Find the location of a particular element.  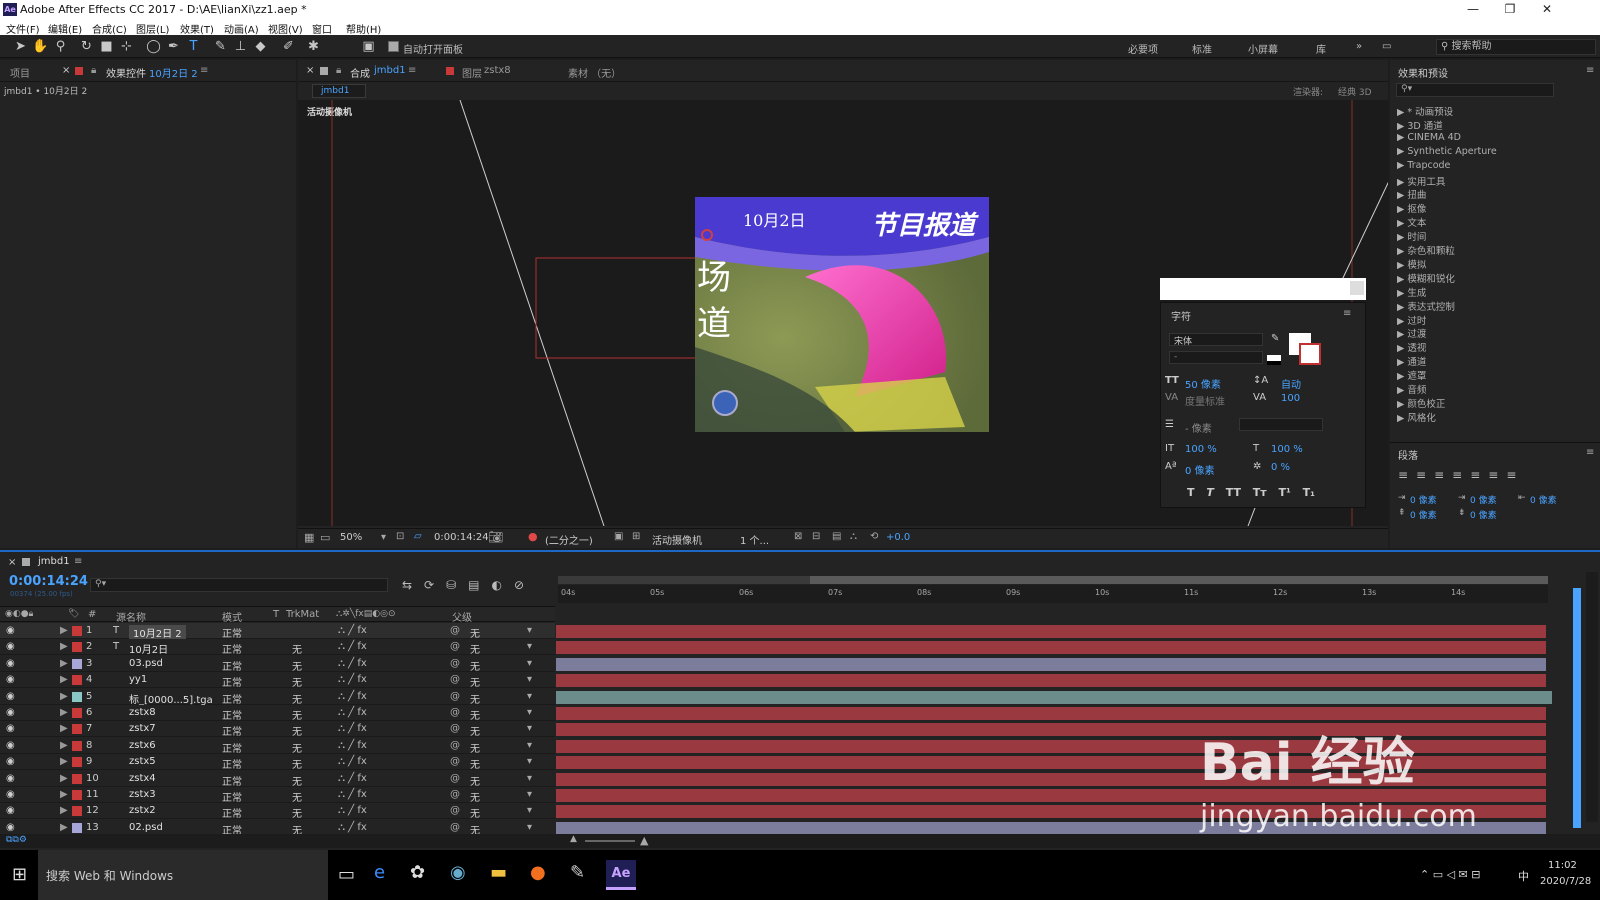

menu-animation: 动画(A) is located at coordinates (241, 28).